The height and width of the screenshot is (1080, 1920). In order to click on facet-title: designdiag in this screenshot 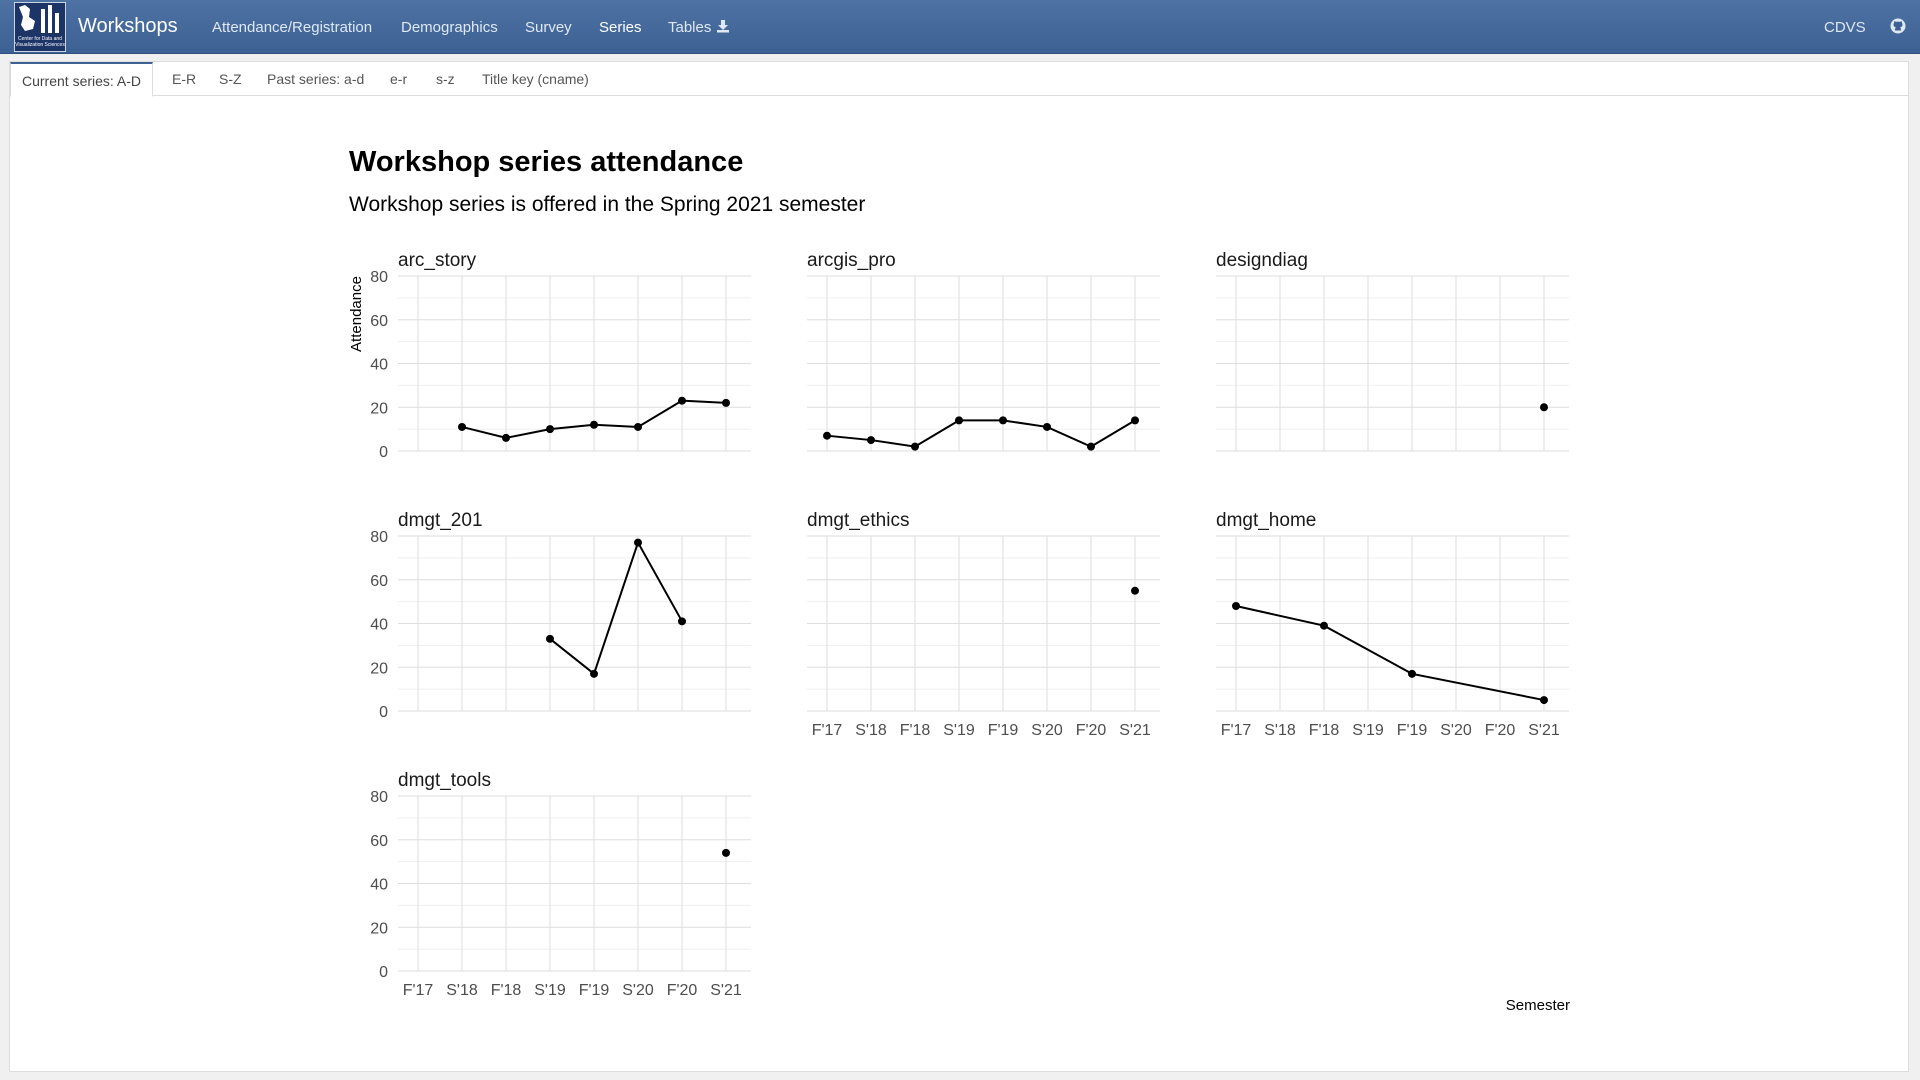, I will do `click(1262, 260)`.